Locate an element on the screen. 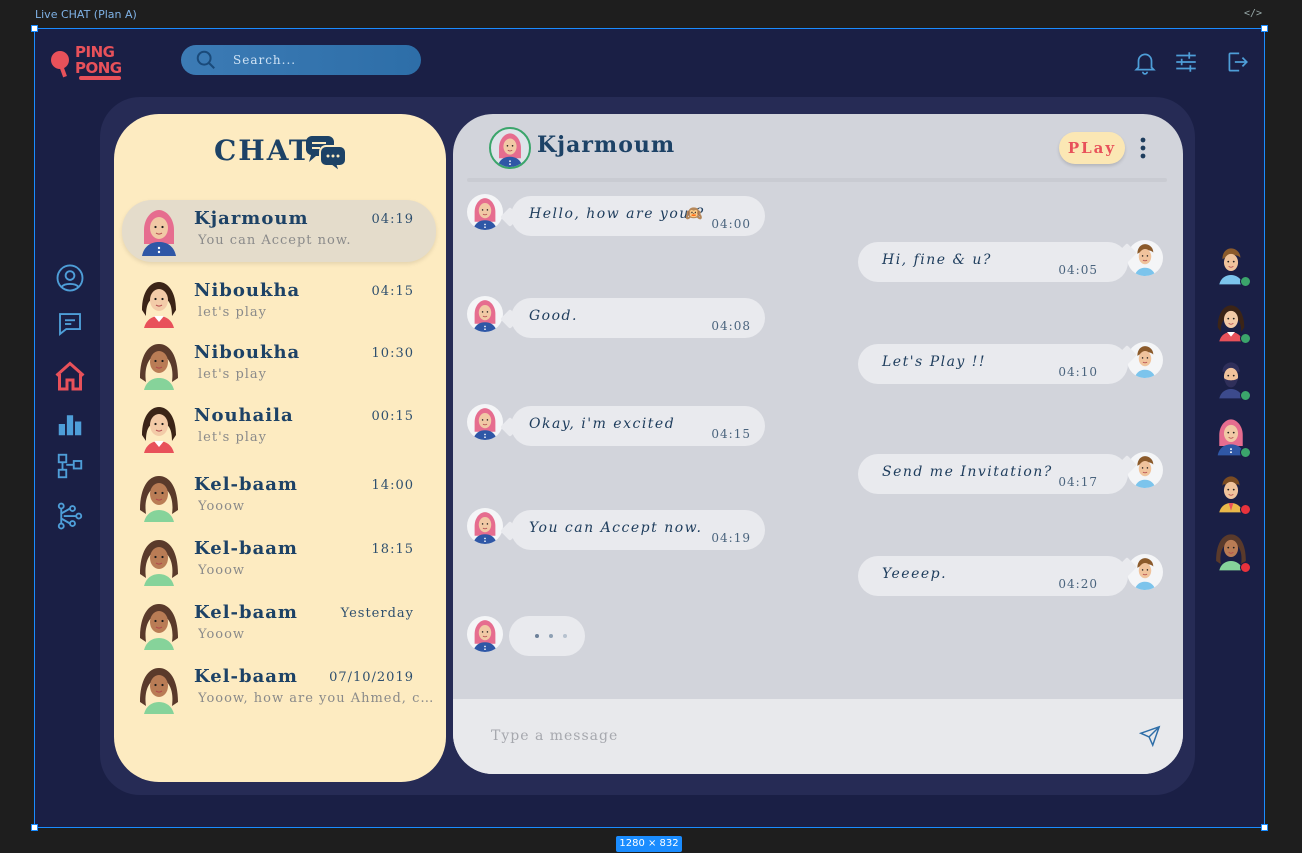 The height and width of the screenshot is (853, 1302). logout-icon is located at coordinates (1237, 62).